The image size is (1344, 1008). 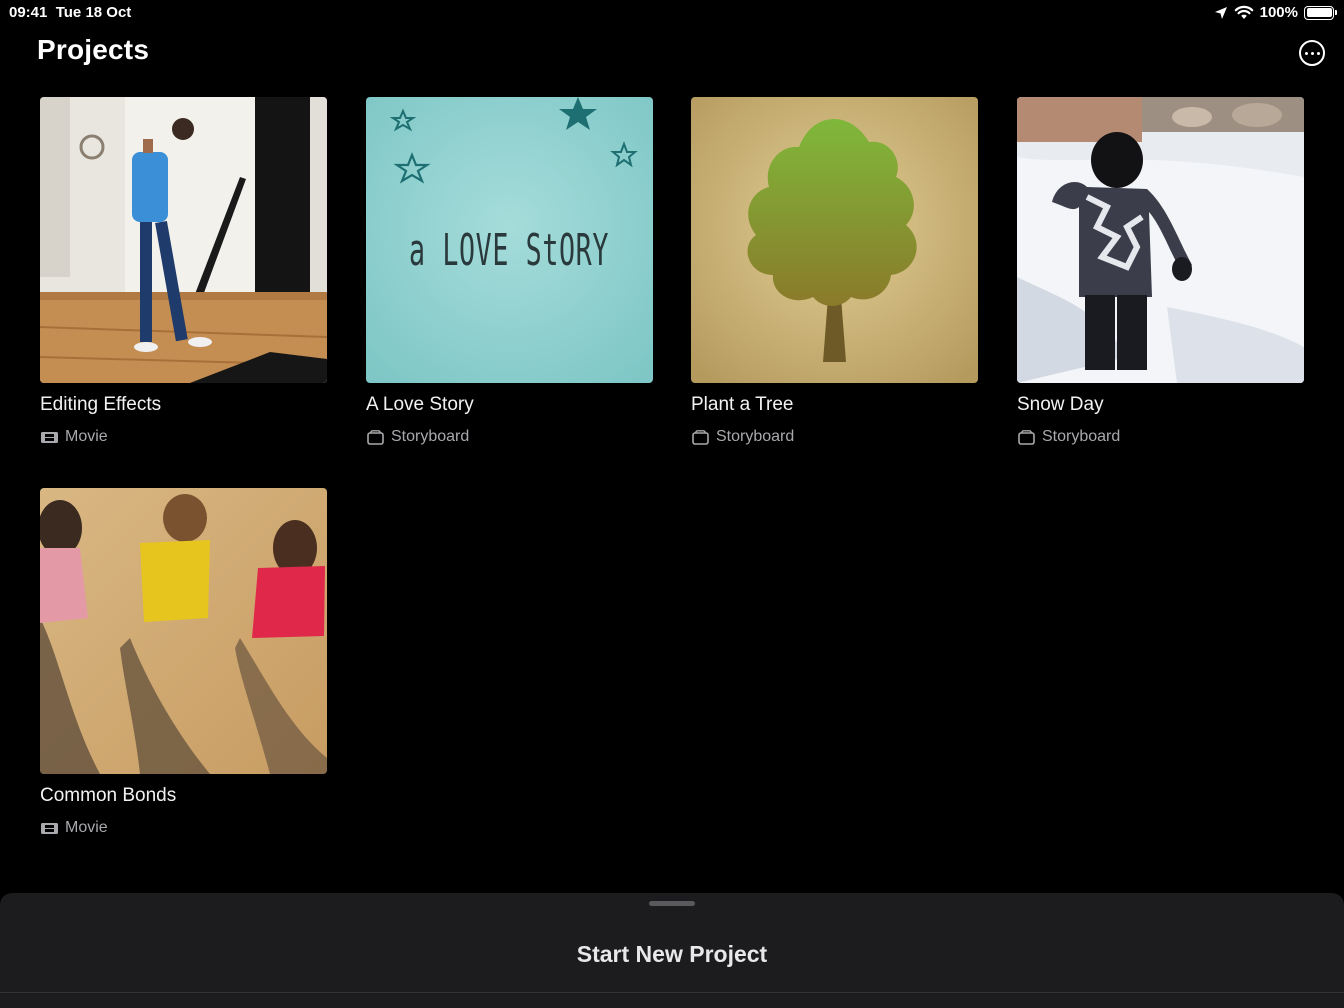 What do you see at coordinates (672, 13) in the screenshot?
I see `status-bar: 09:41 Tue 18 Oct 100%` at bounding box center [672, 13].